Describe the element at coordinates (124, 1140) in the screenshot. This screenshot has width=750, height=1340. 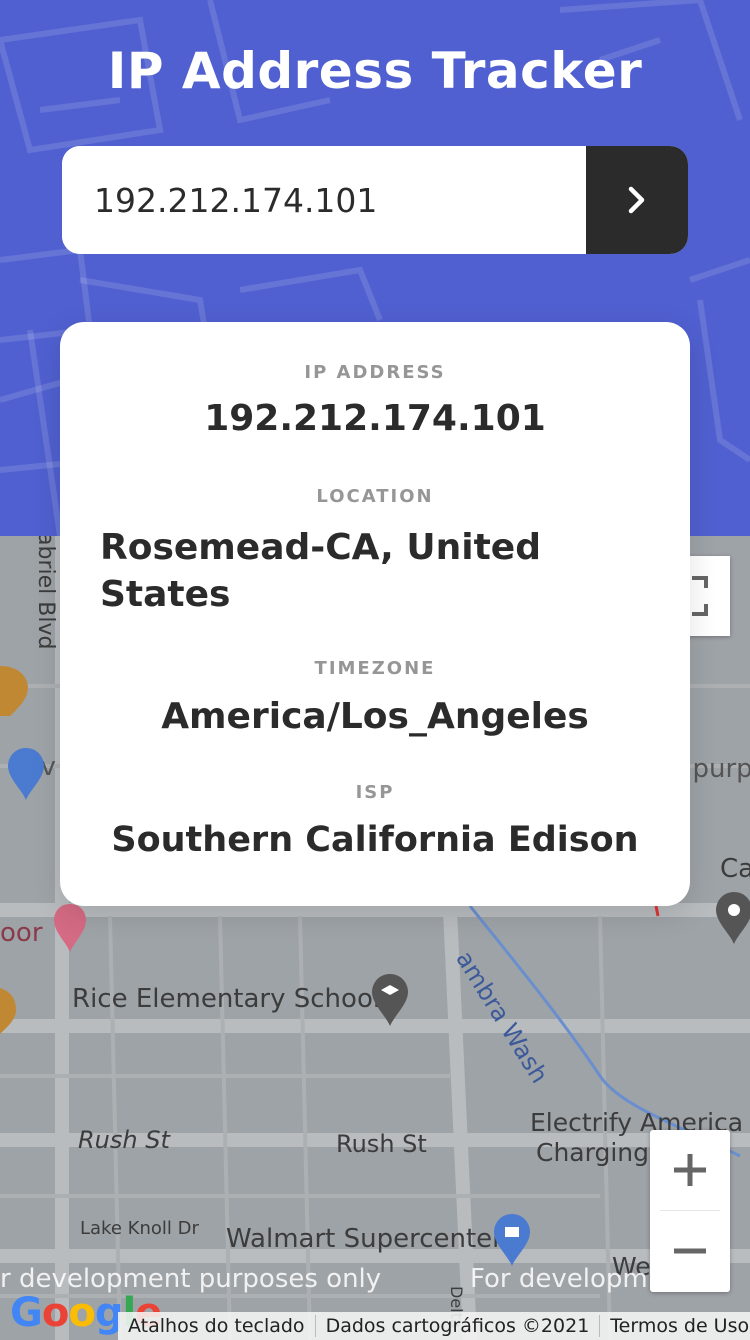
I see `map-label-rush-st-1: Rush St` at that location.